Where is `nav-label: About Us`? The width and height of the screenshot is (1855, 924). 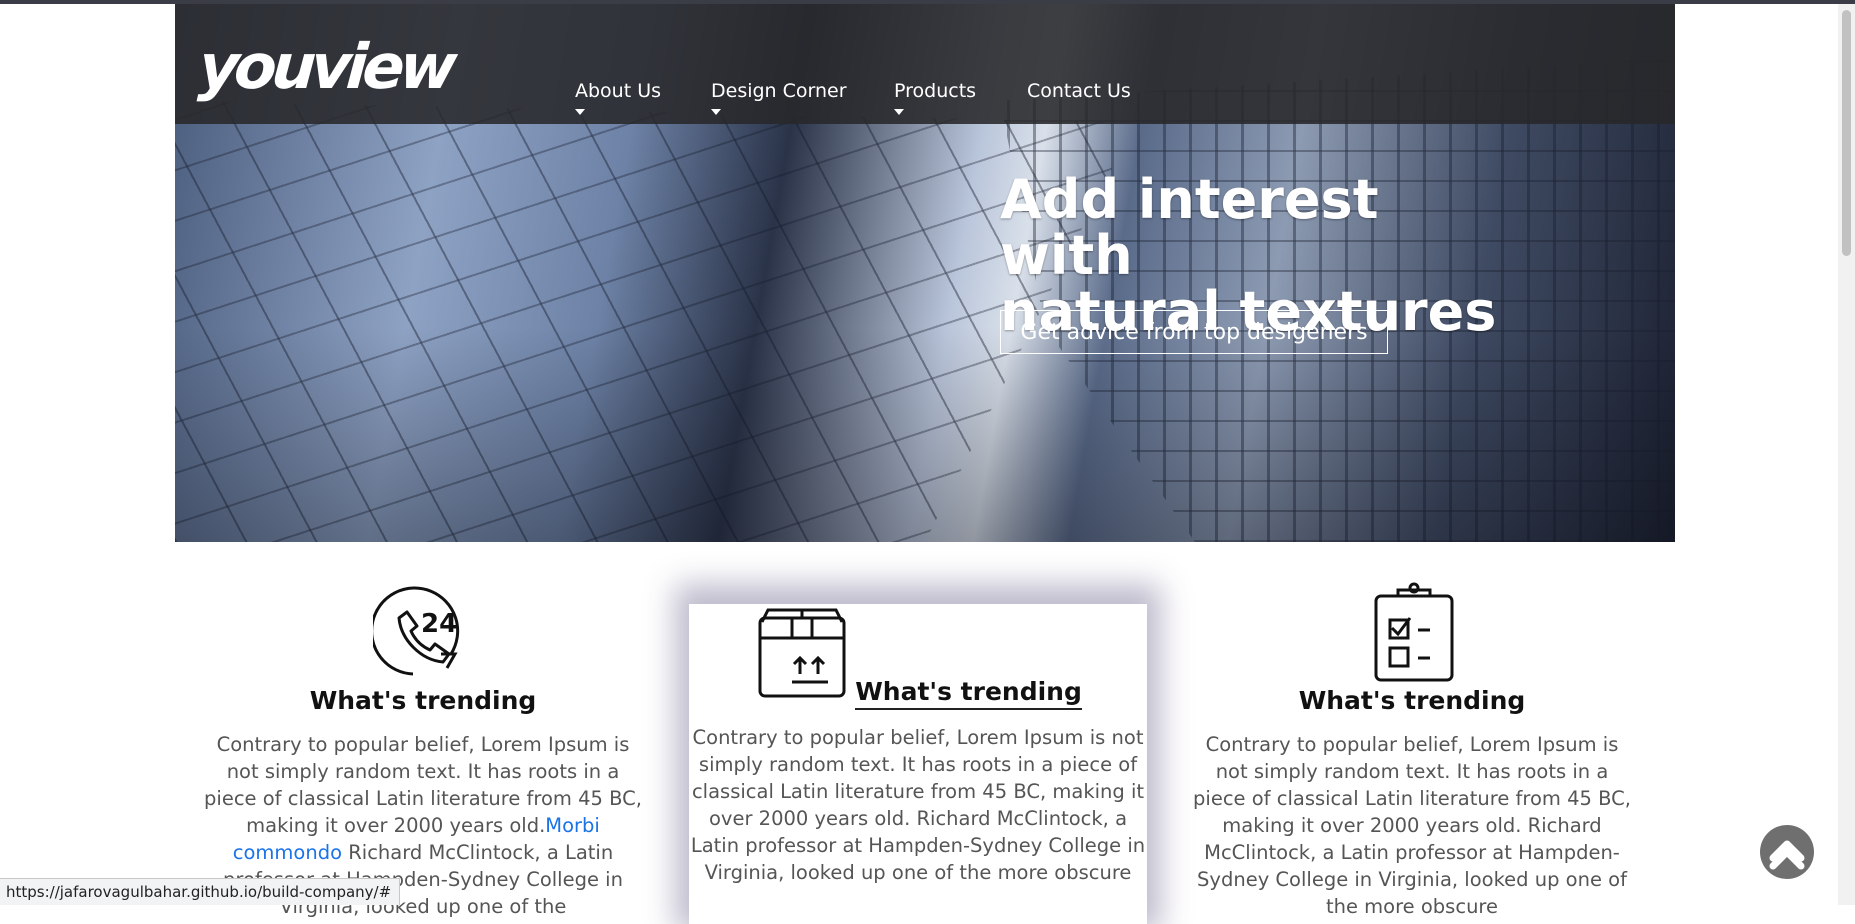
nav-label: About Us is located at coordinates (618, 91).